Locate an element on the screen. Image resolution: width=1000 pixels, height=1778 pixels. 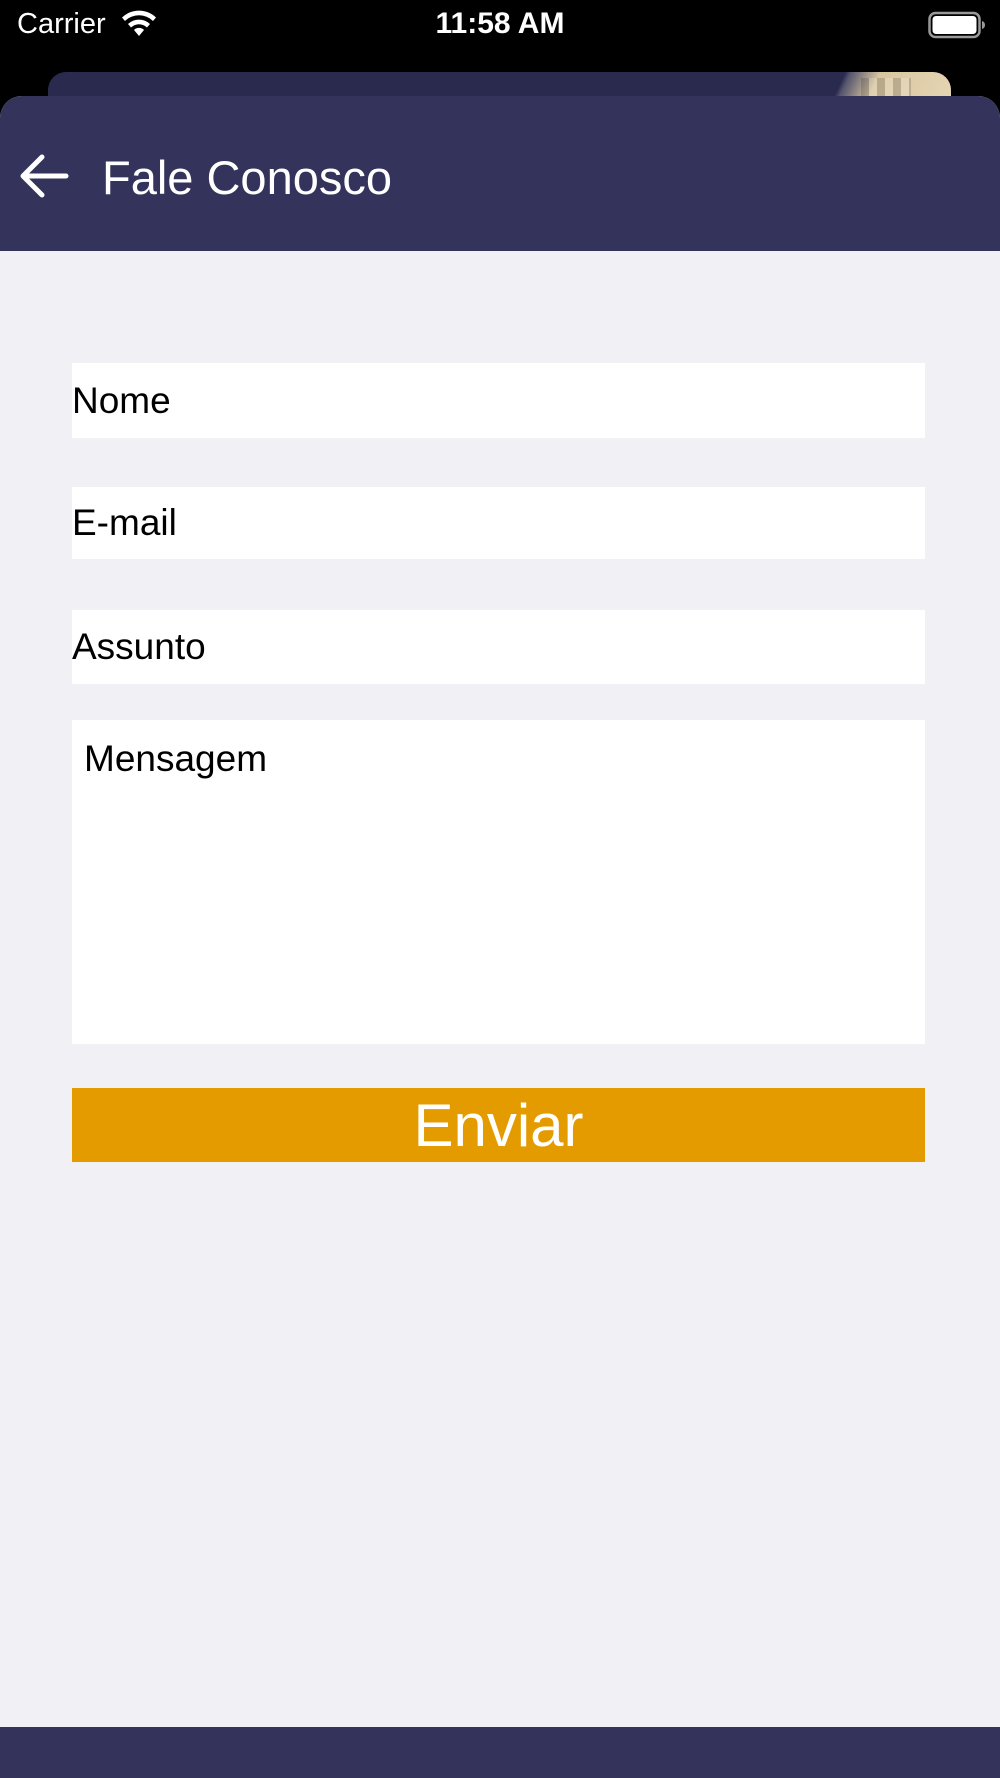
arrow-left-icon is located at coordinates (44, 176).